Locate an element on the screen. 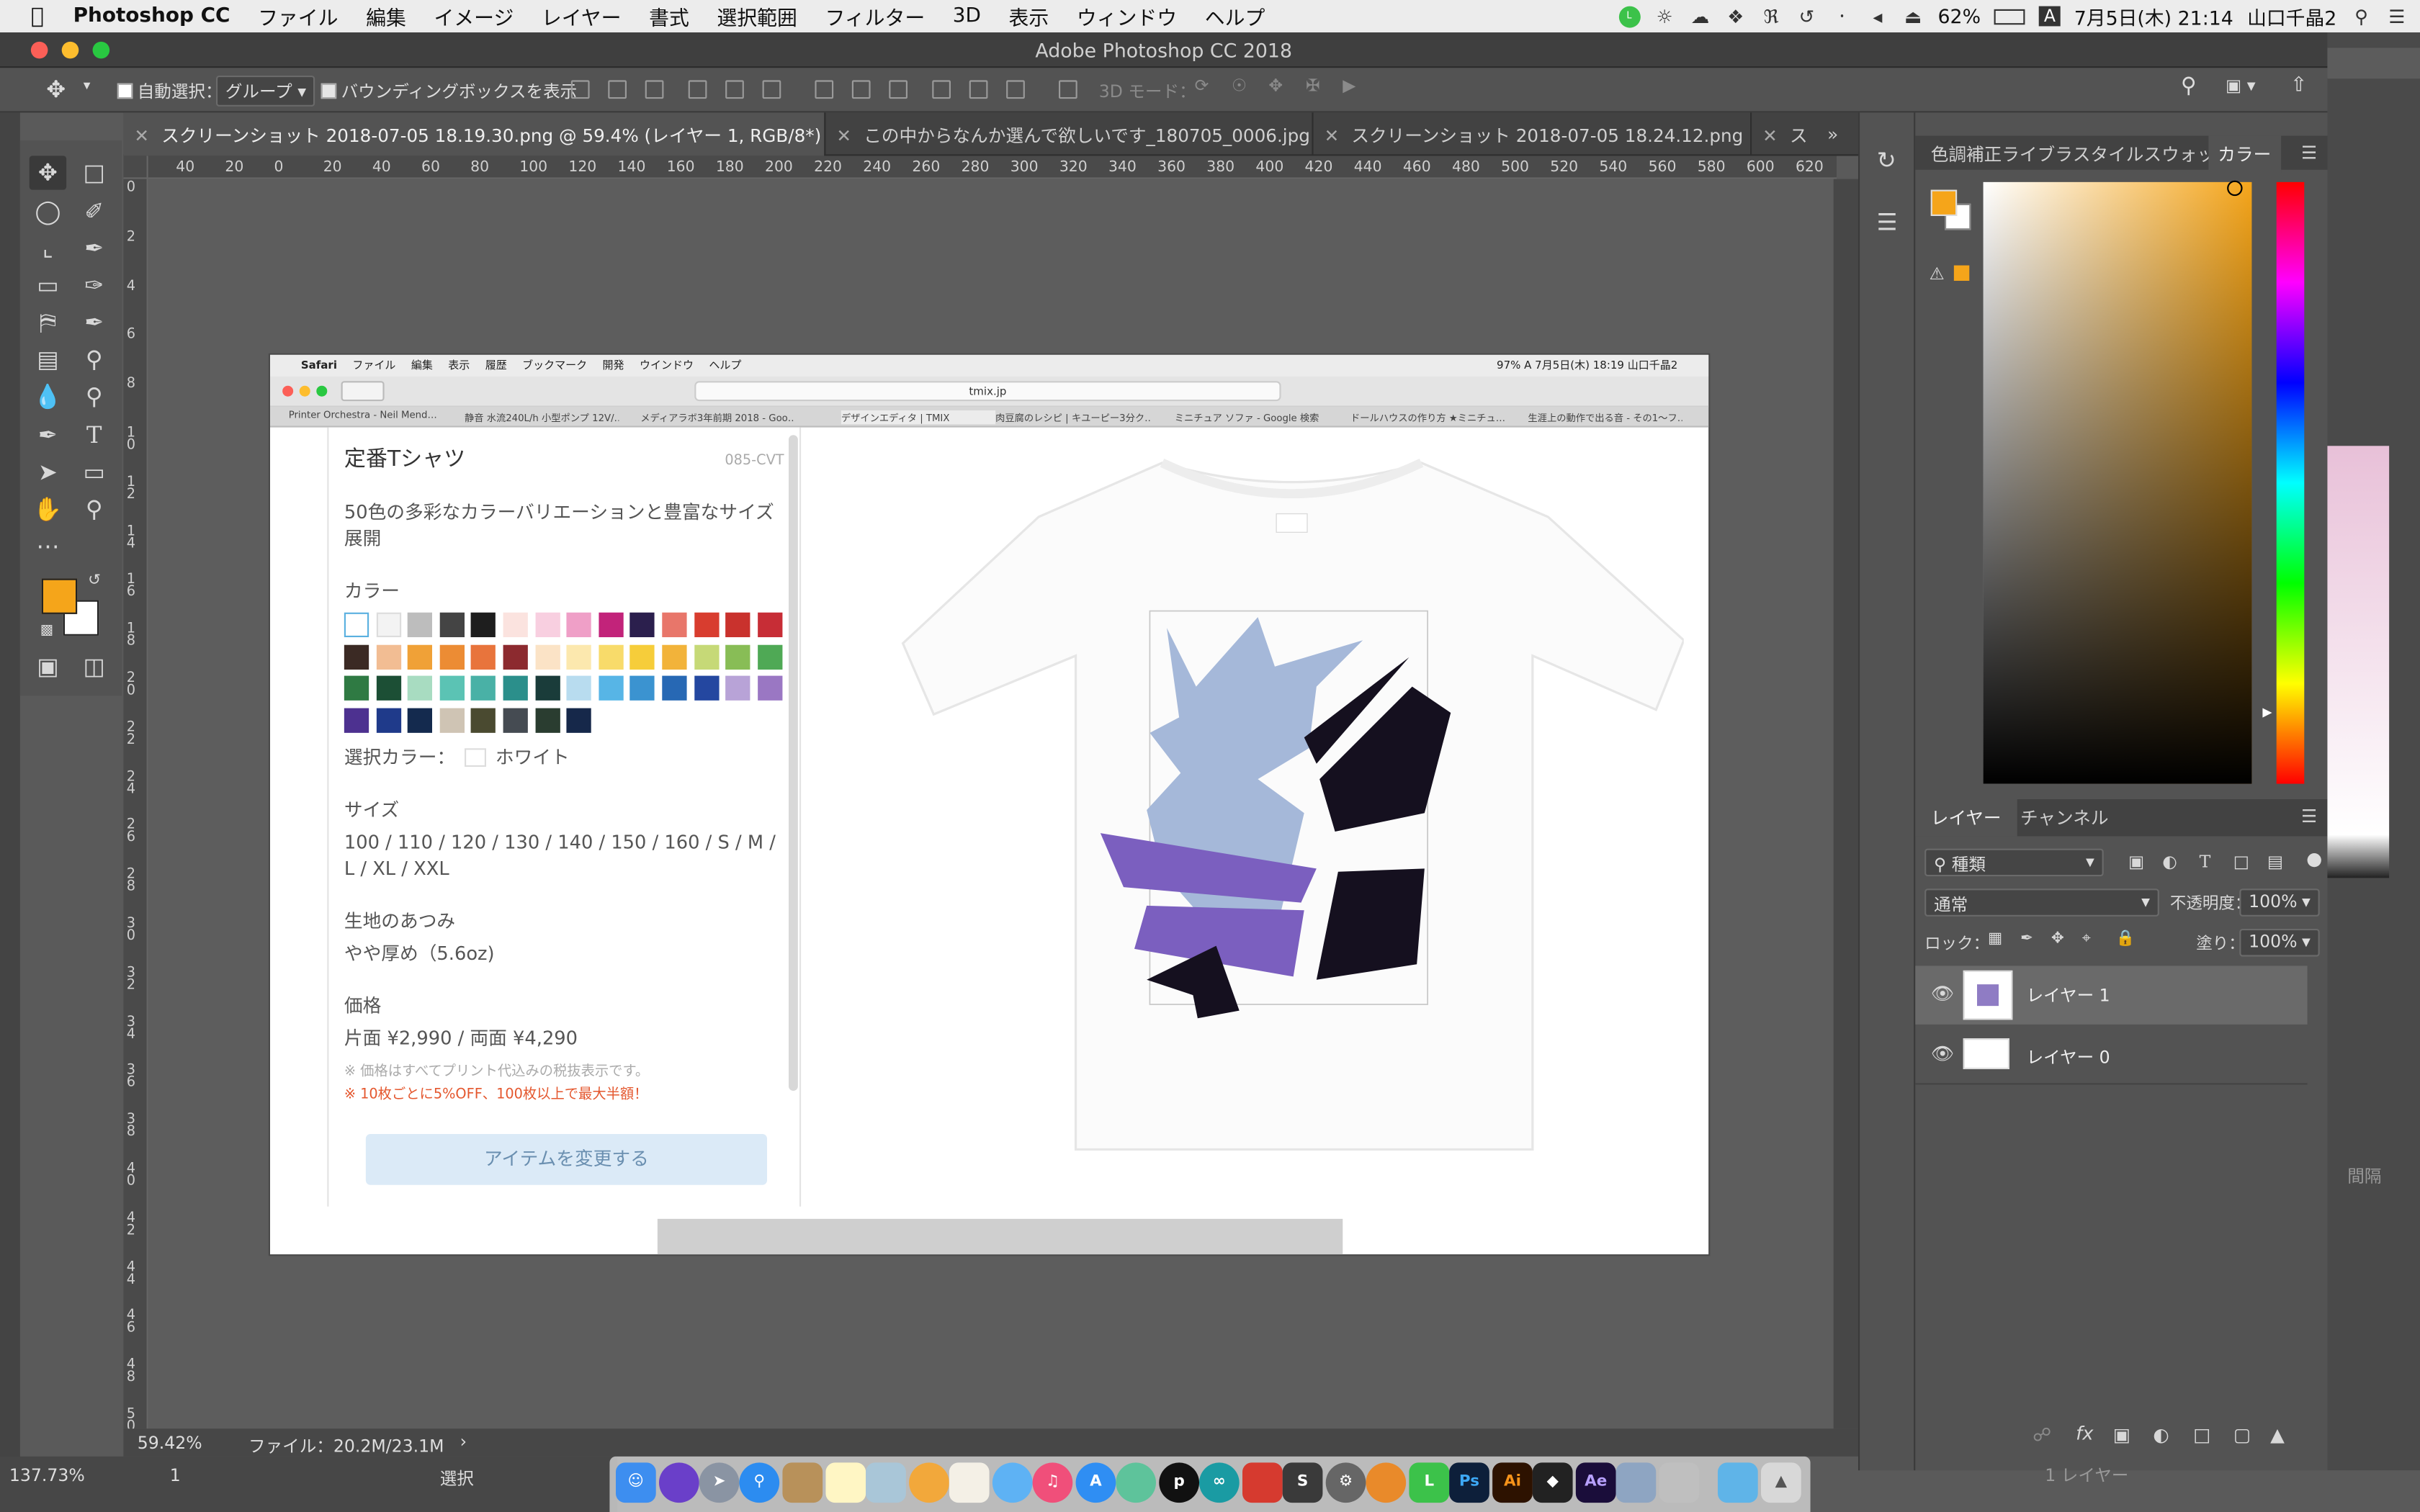  quick-mask-icon: ▣ is located at coordinates (48, 666).